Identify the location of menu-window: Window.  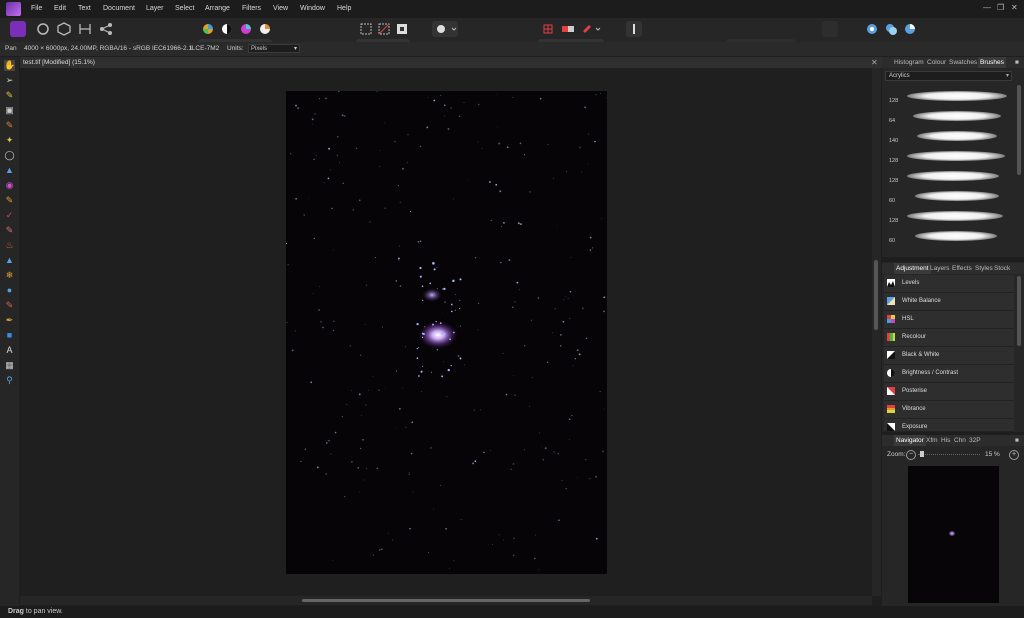
(312, 8).